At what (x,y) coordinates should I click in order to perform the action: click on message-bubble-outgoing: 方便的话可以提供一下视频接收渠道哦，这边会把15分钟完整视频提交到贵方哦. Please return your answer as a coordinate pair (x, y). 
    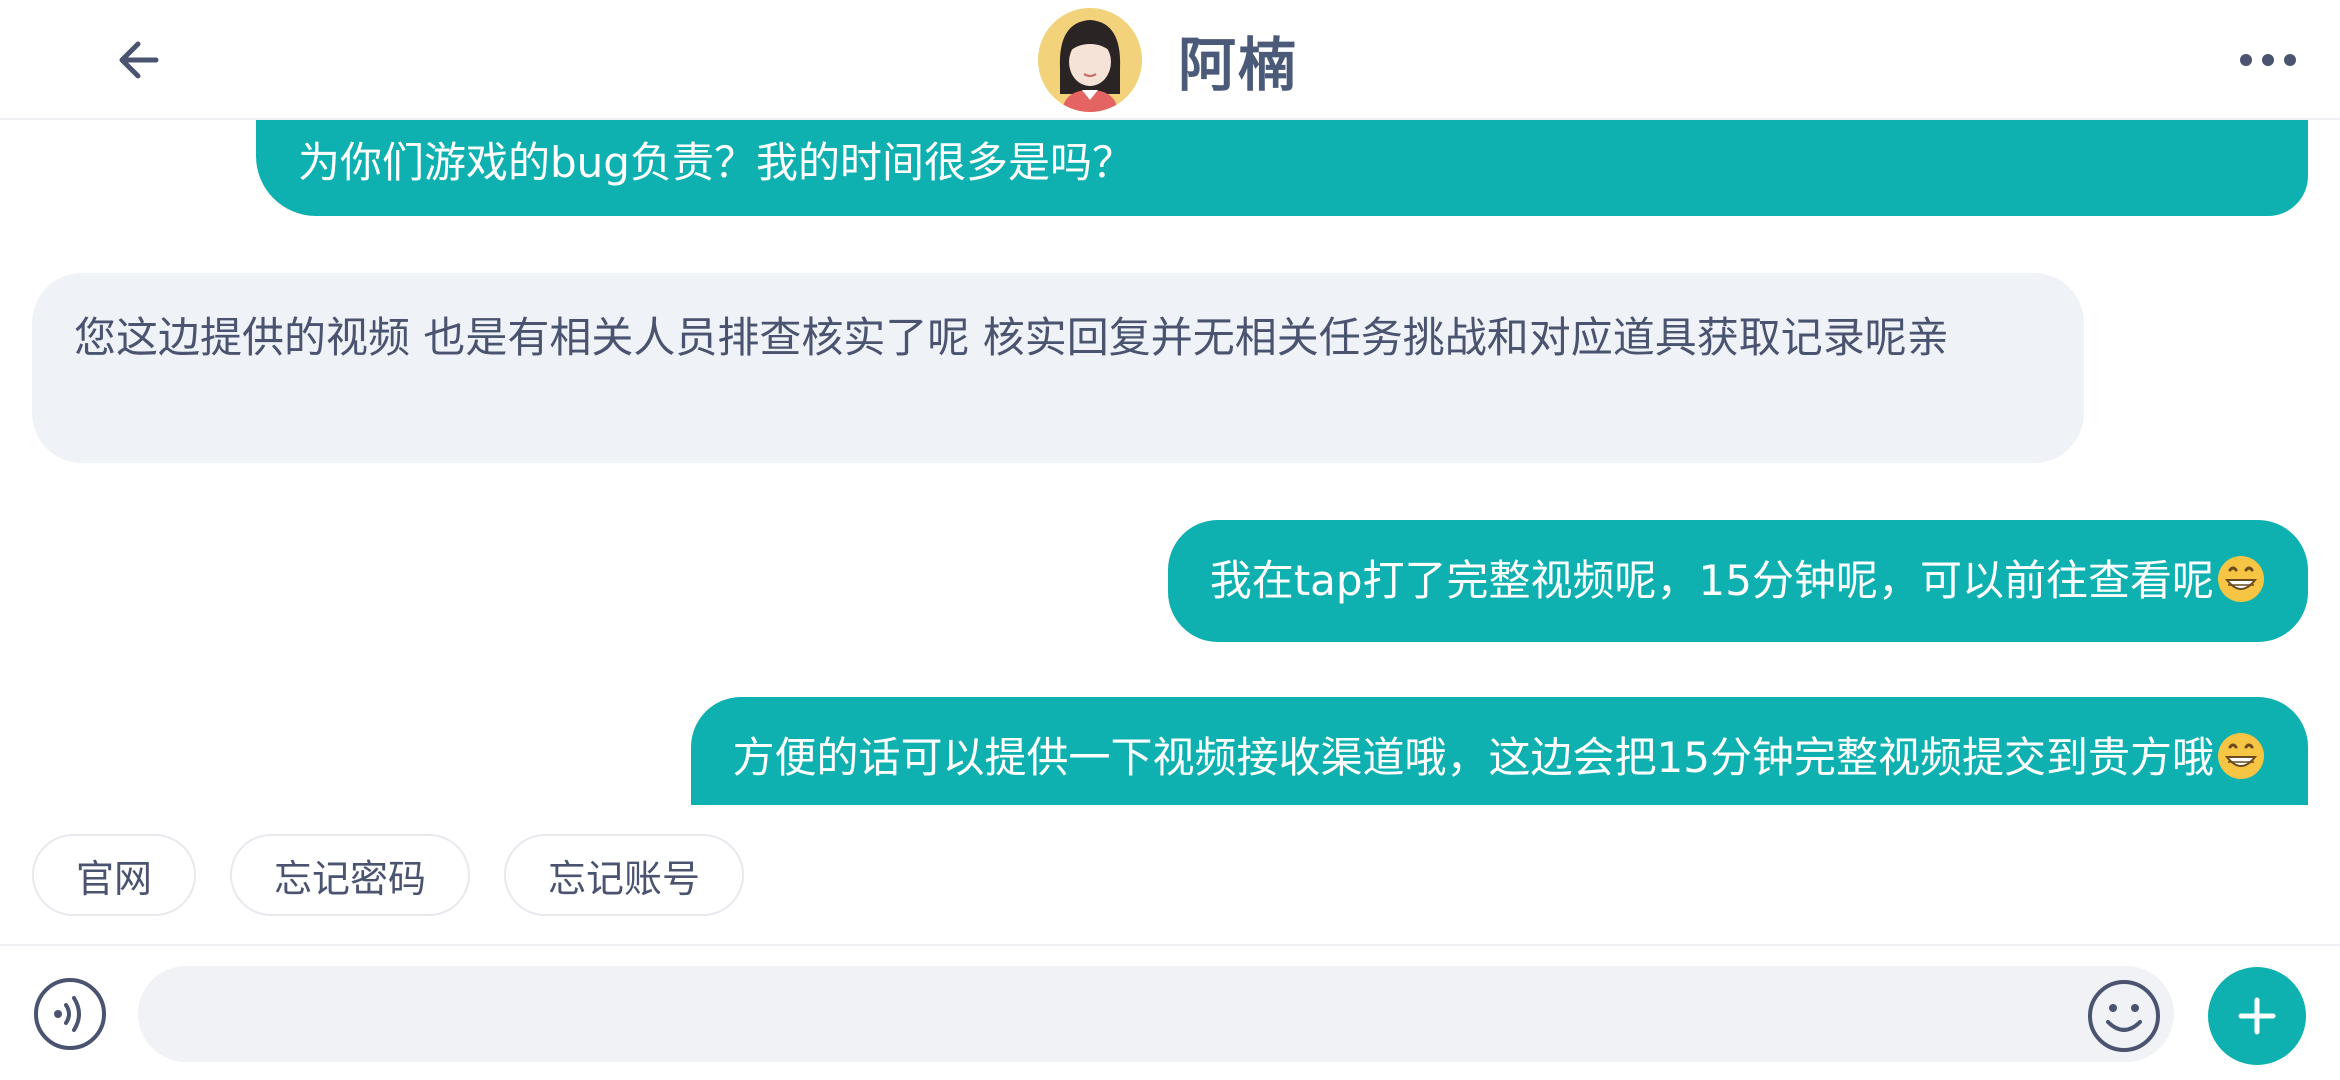
    Looking at the image, I should click on (1499, 751).